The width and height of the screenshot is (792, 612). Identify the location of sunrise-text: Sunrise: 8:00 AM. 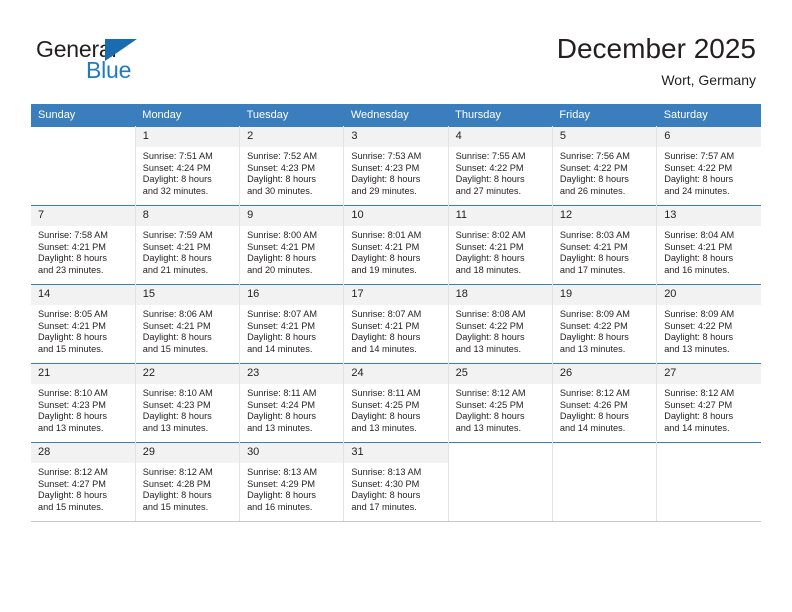
(282, 235).